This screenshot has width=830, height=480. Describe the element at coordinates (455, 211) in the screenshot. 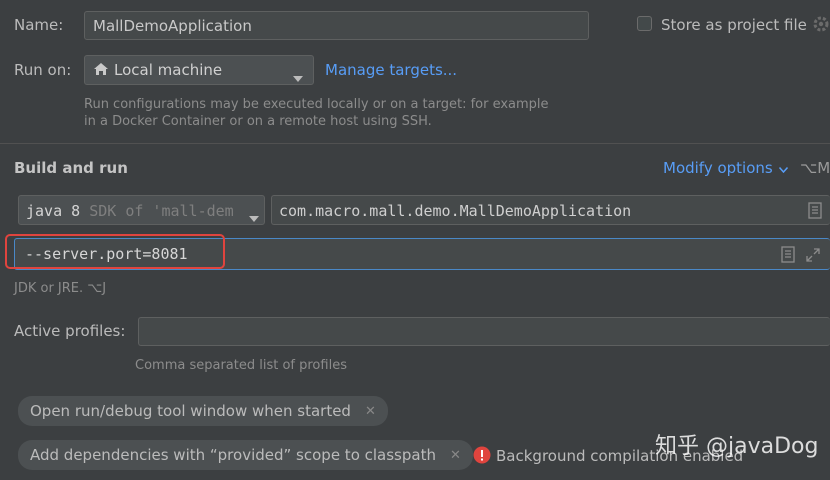

I see `main-class-value: com.macro.mall.demo.MallDemoApplication` at that location.